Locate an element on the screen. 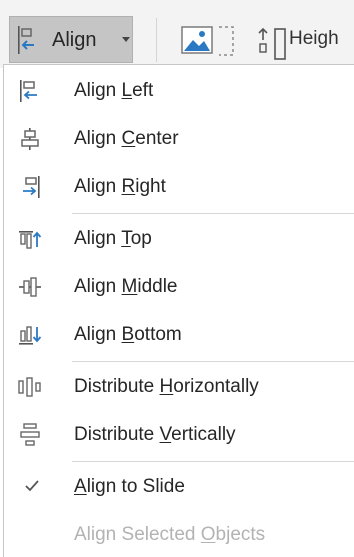  shape-height-icon is located at coordinates (273, 45).